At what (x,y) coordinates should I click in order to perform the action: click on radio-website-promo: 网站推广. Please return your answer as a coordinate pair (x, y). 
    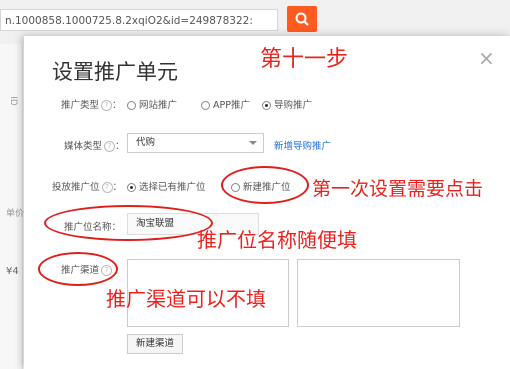
    Looking at the image, I should click on (152, 104).